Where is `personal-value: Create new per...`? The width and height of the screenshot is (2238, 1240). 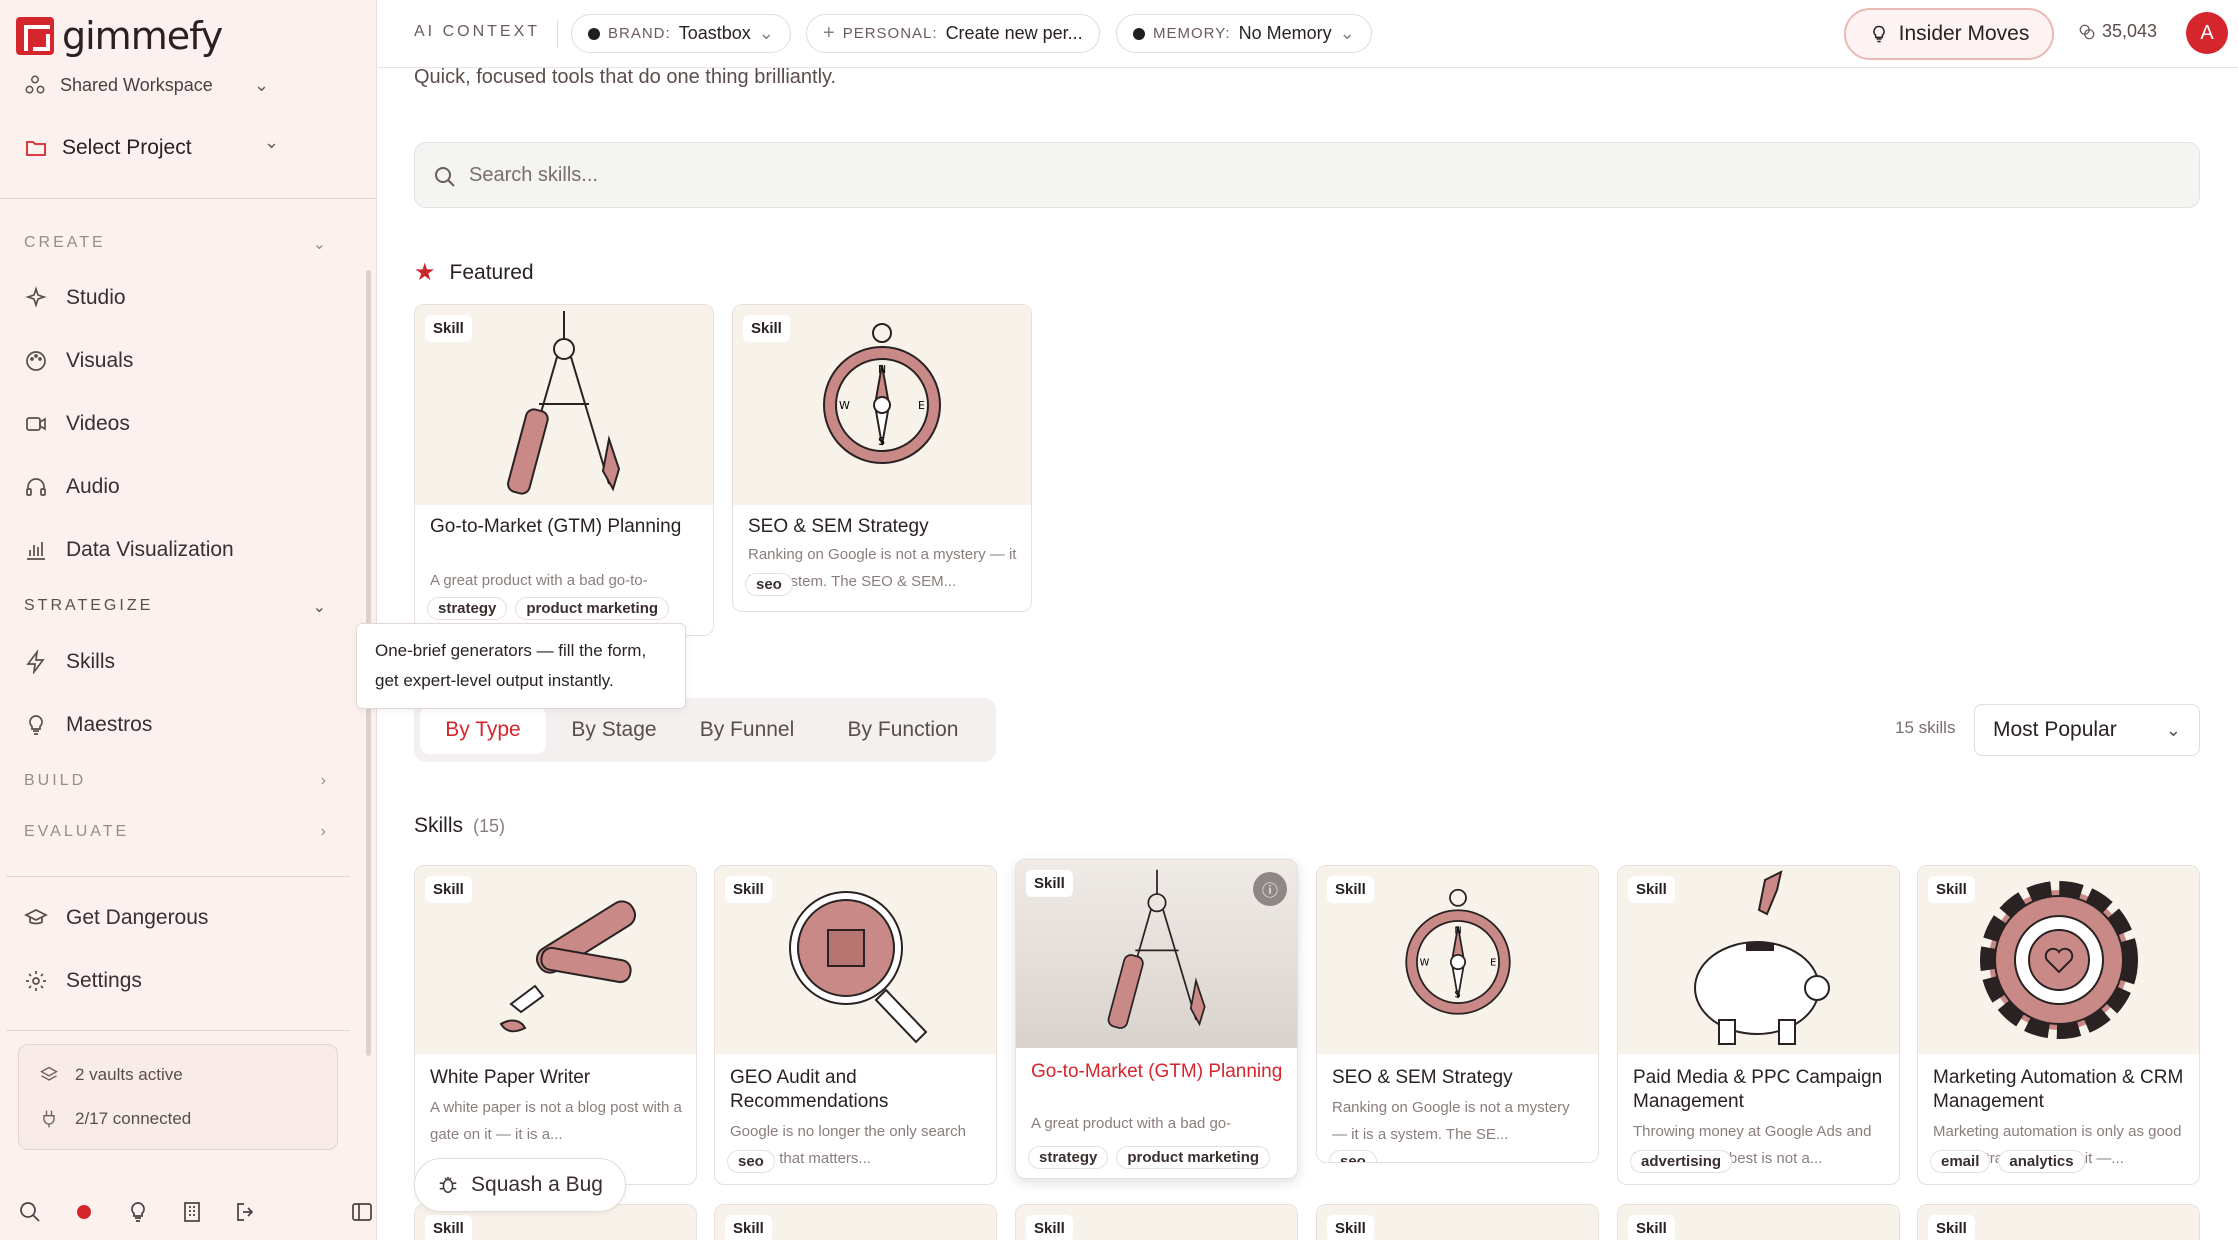
personal-value: Create new per... is located at coordinates (1014, 33).